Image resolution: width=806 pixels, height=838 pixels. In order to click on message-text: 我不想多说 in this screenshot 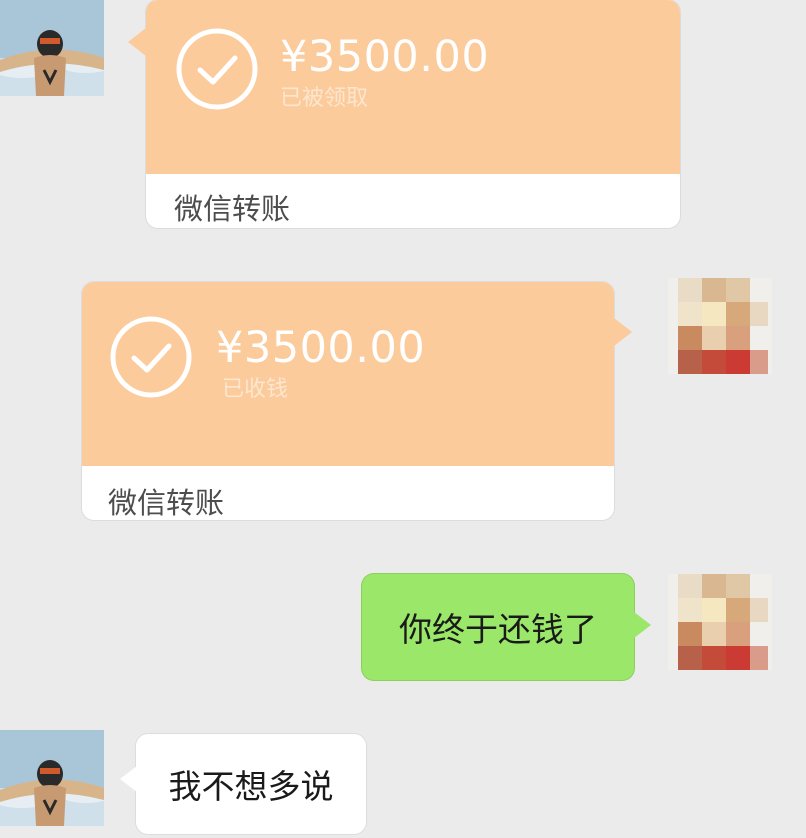, I will do `click(251, 786)`.